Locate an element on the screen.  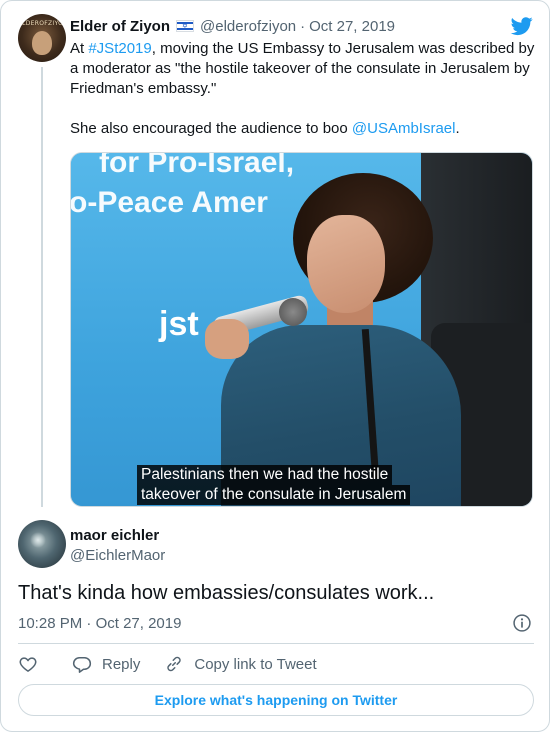
copy-link-label: Copy link to Tweet is located at coordinates (255, 664).